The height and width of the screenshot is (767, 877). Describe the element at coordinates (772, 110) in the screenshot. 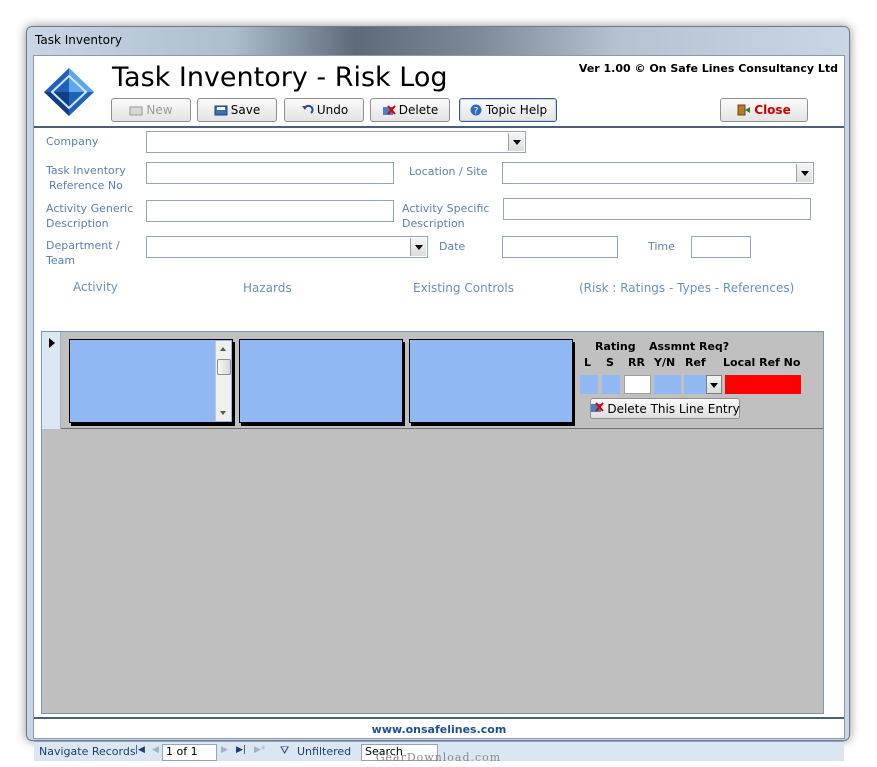

I see `close-button-label: Close` at that location.